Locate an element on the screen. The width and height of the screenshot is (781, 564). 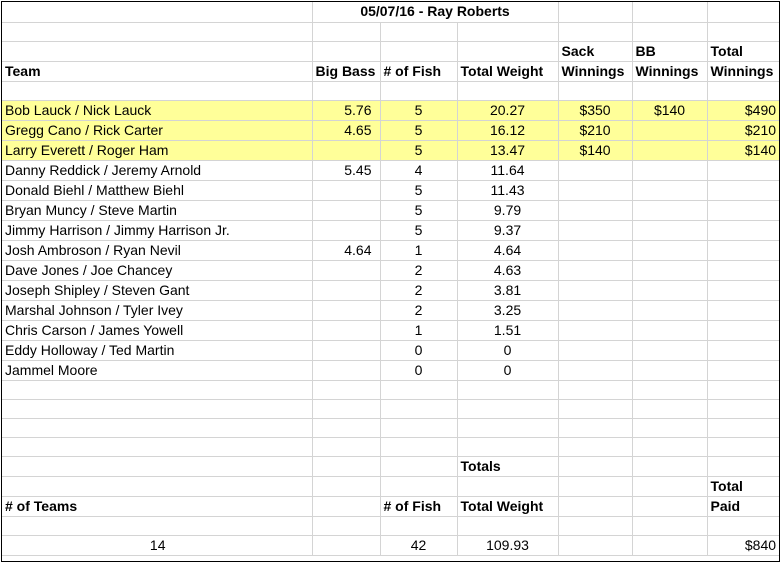
big-bass-cell: 4.64 is located at coordinates (346, 250).